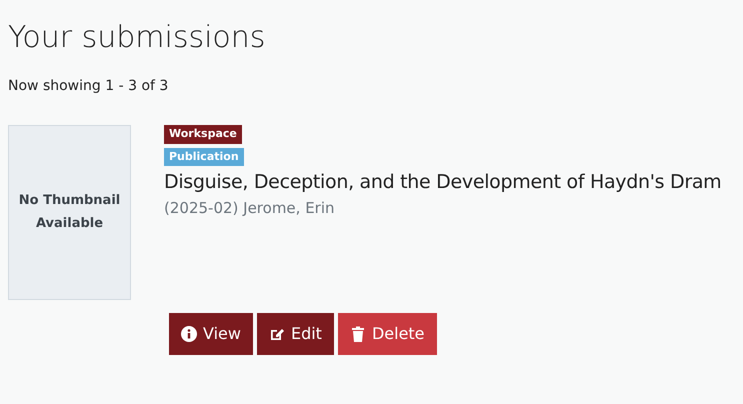  Describe the element at coordinates (203, 134) in the screenshot. I see `tag: Workspace` at that location.